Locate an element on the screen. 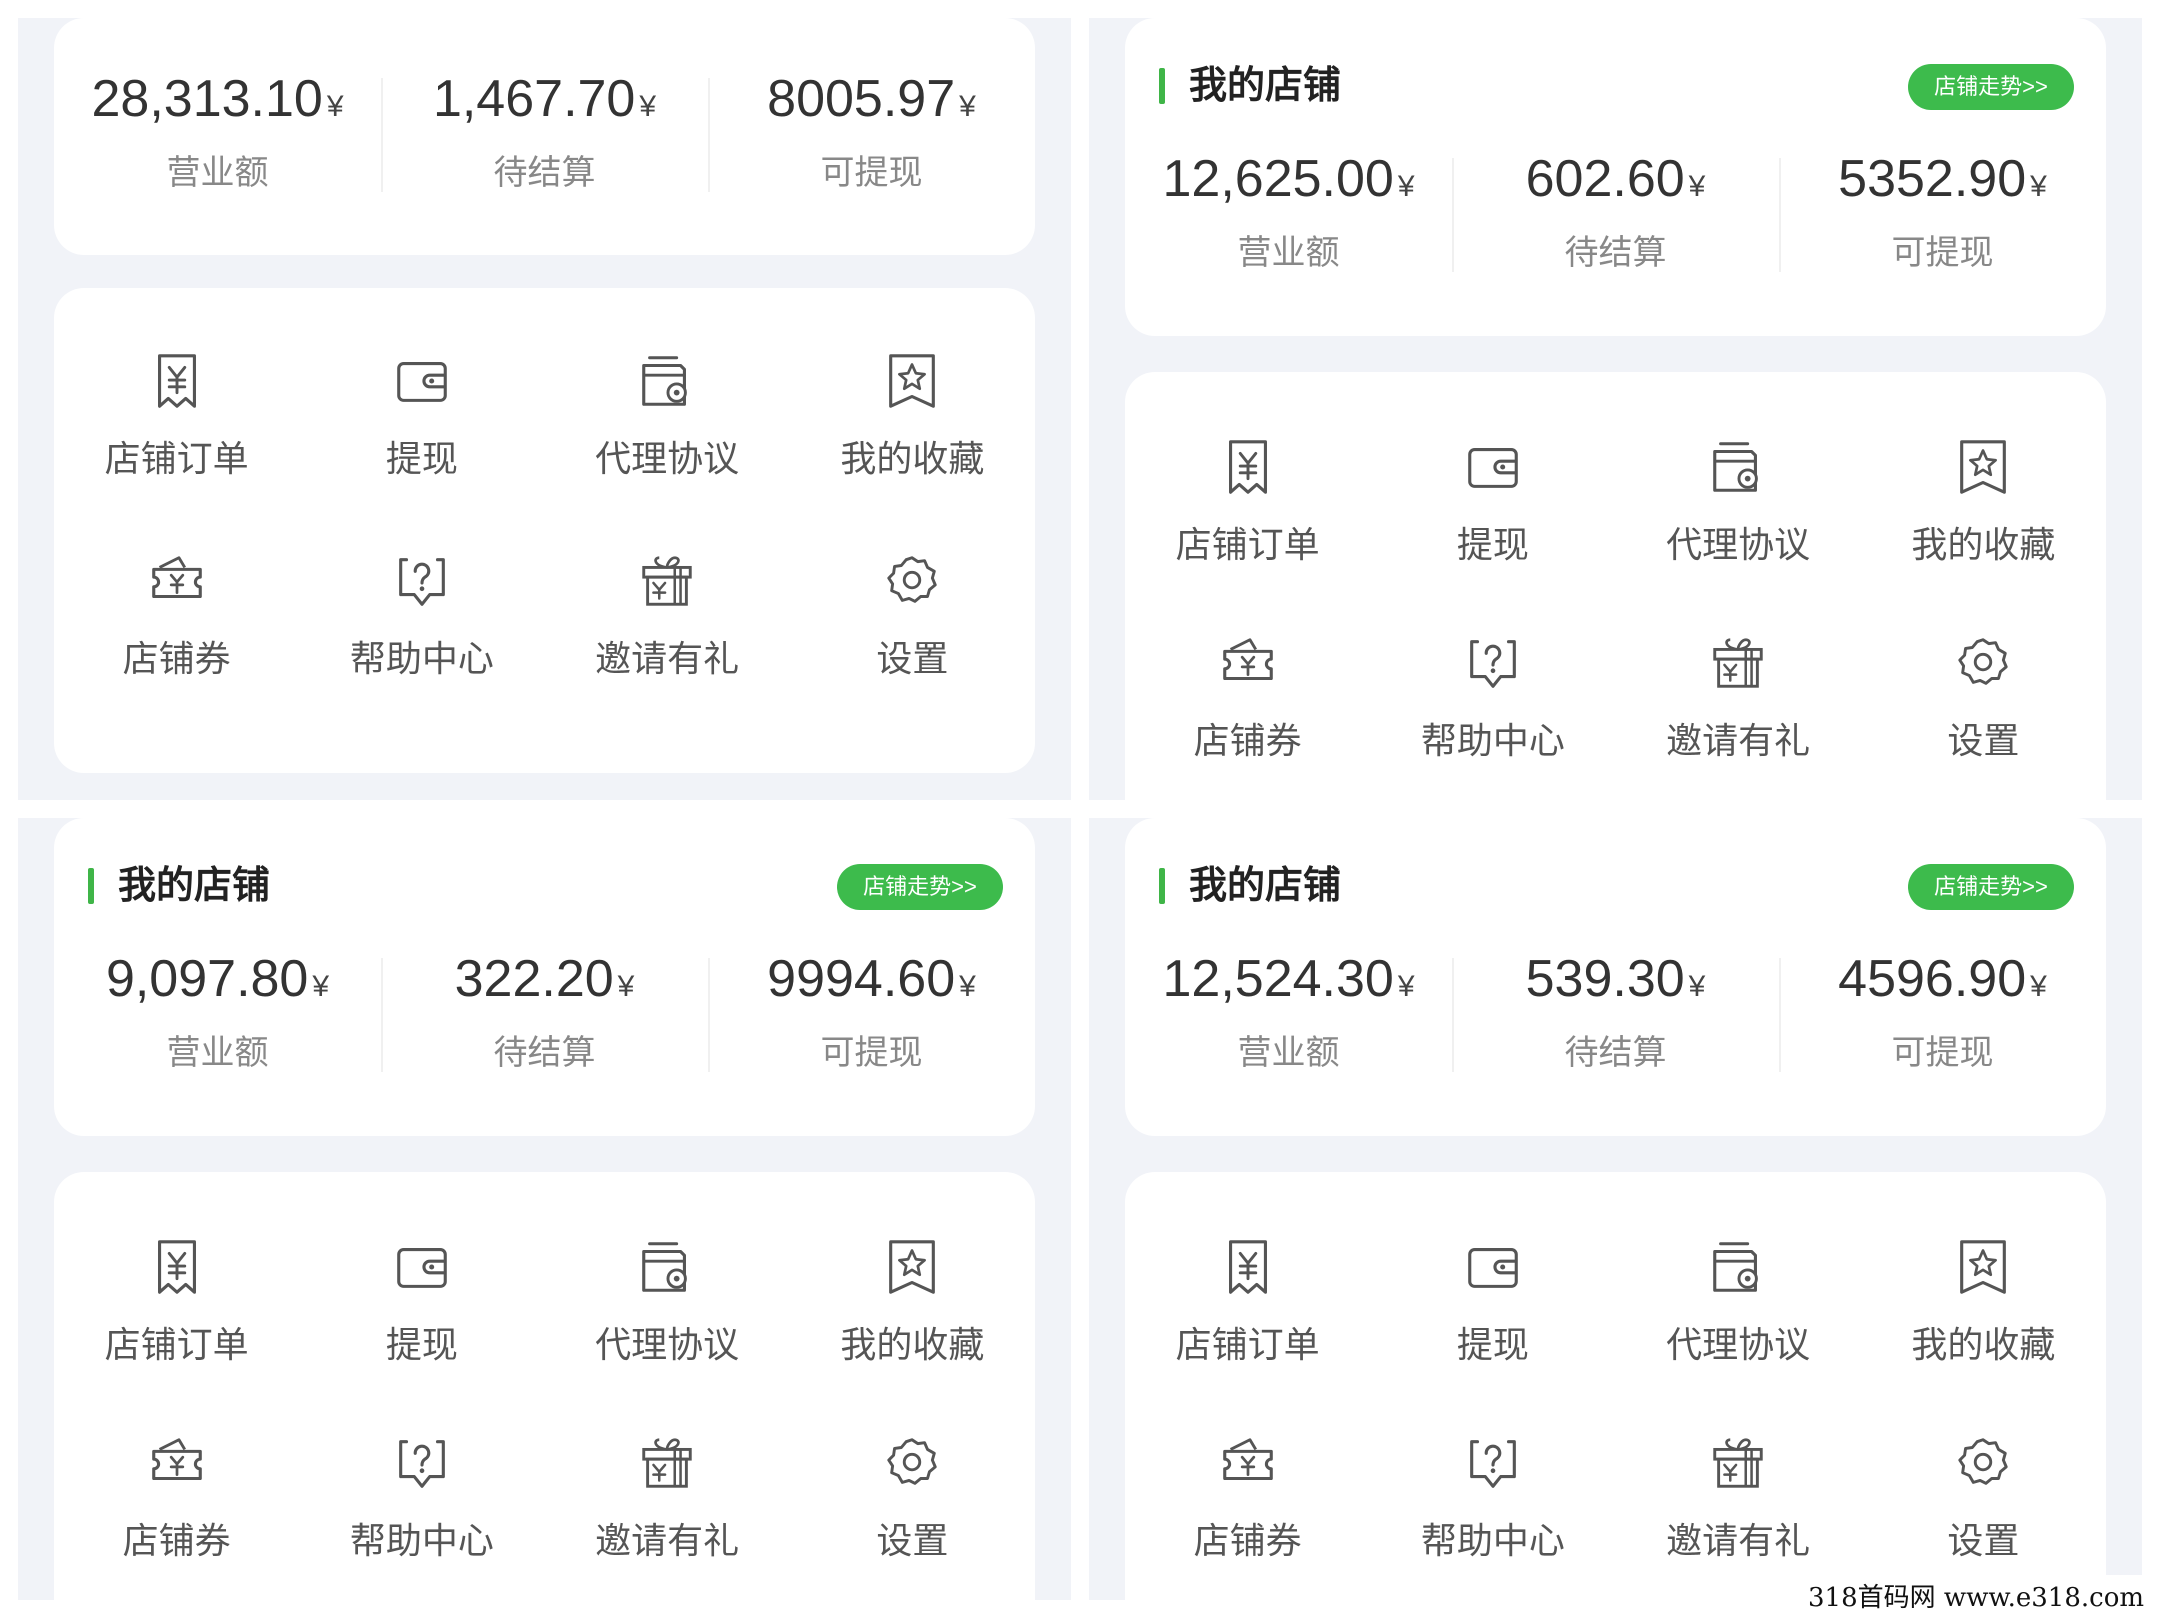 This screenshot has width=2160, height=1620. stat-withdrawable: 5352.90 ¥ 可提现 is located at coordinates (1942, 218).